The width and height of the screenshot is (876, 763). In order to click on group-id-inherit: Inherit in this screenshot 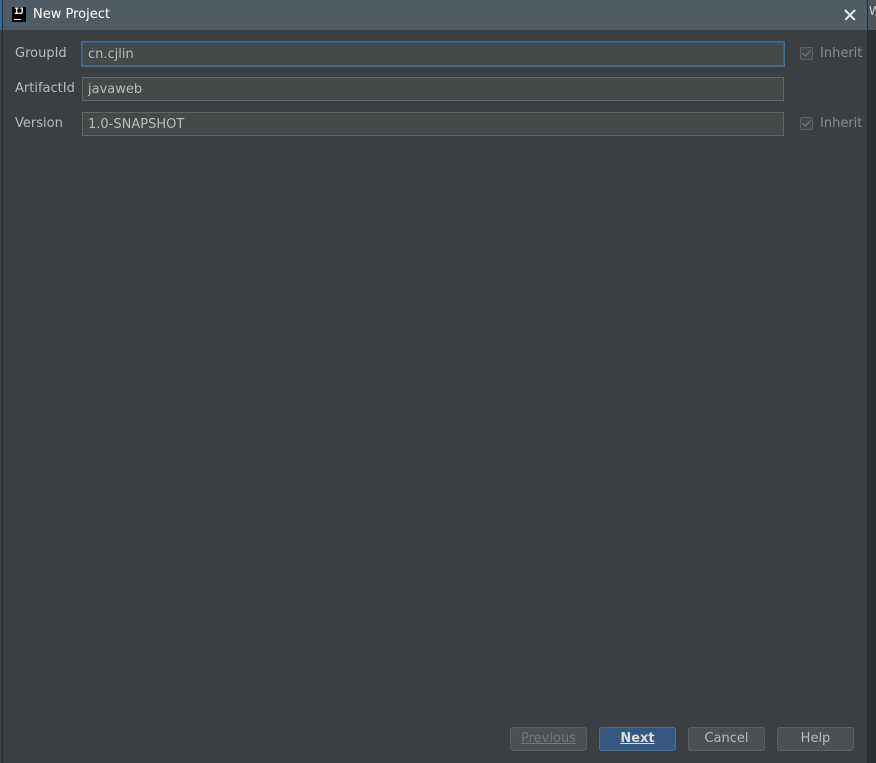, I will do `click(831, 54)`.